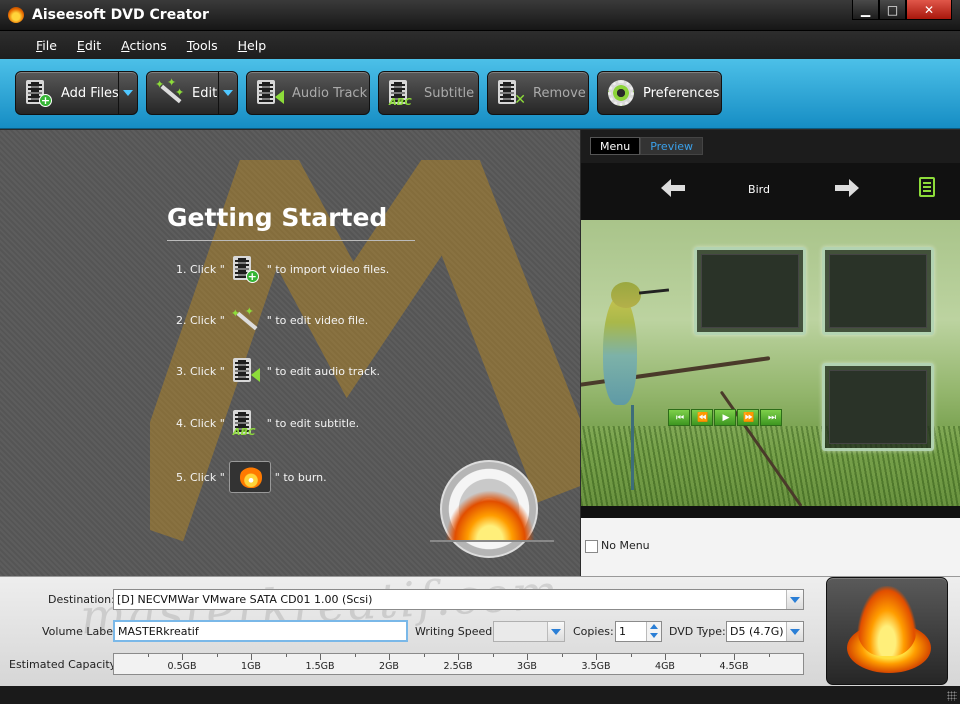  I want to click on gear-icon, so click(621, 93).